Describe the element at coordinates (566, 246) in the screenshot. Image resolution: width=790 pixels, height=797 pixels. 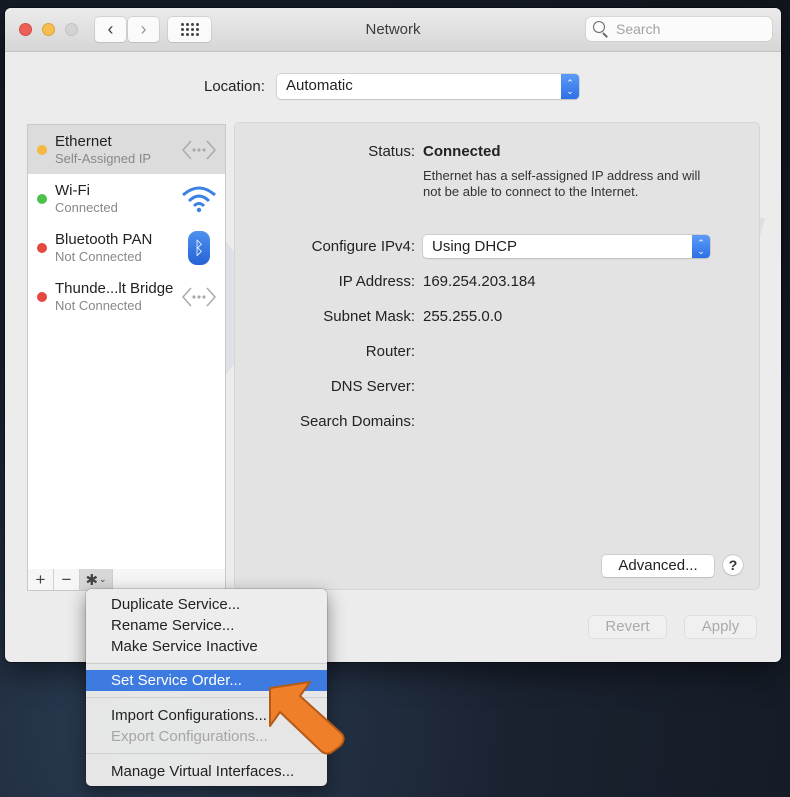
I see `configure-ipv4-popup: Using DHCP ⌃ ⌄` at that location.